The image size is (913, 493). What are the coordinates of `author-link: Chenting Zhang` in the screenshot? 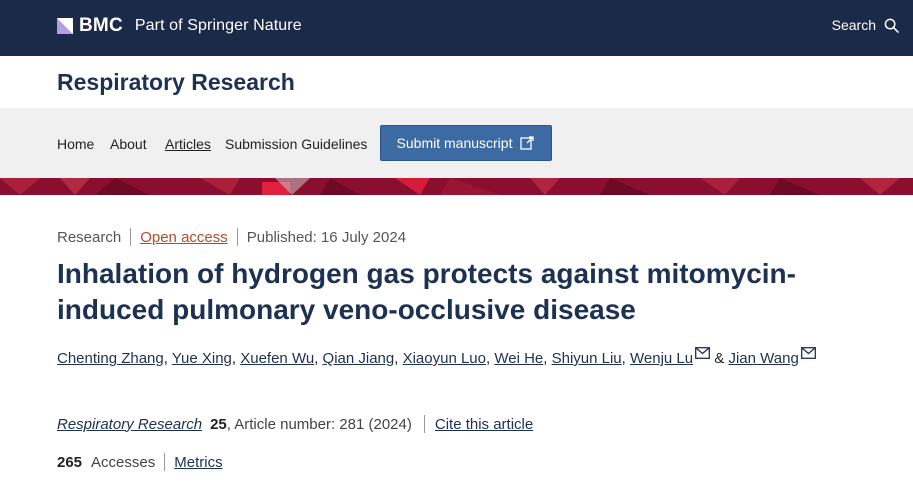 It's located at (110, 358).